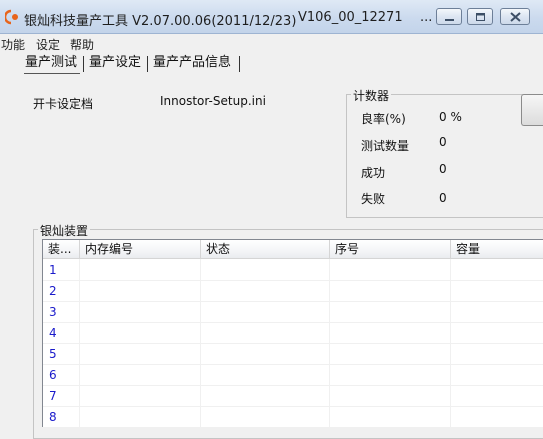  Describe the element at coordinates (53, 270) in the screenshot. I see `device-row-number: 1` at that location.